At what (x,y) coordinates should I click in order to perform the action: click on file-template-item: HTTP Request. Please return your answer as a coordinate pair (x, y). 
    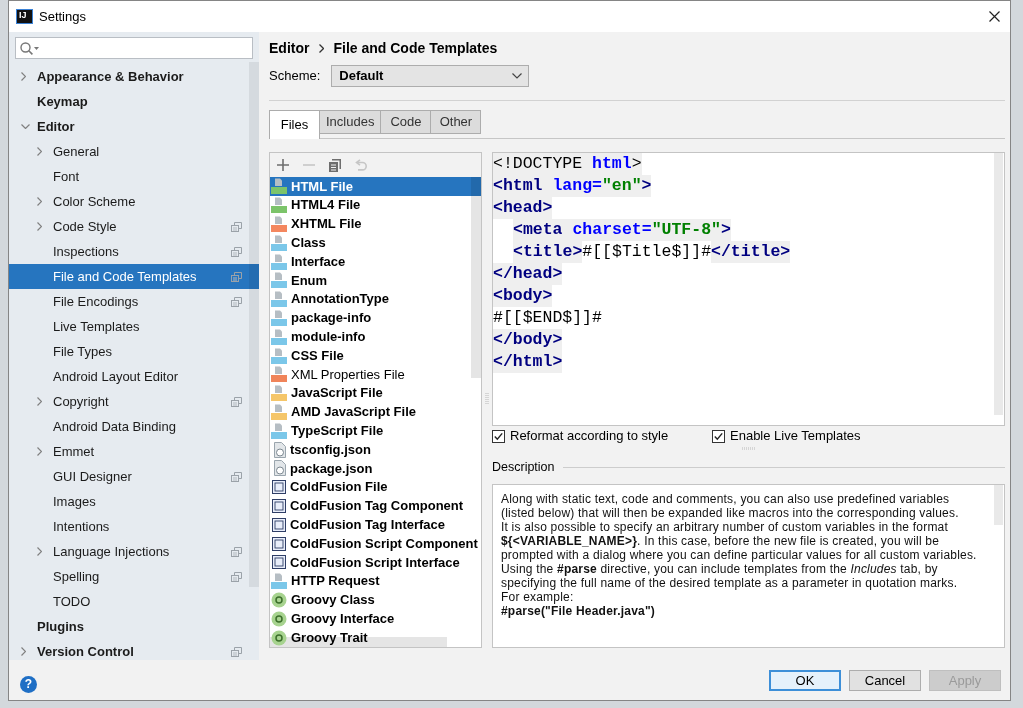
    Looking at the image, I should click on (375, 581).